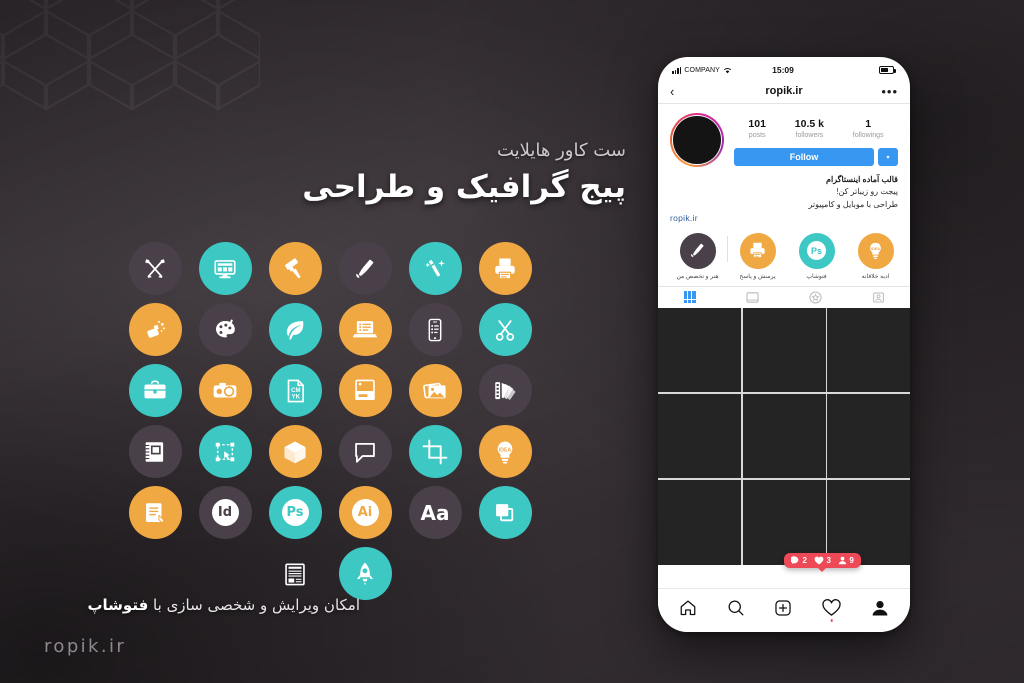 This screenshot has height=683, width=1024. I want to click on highlight-item: هنر و تخصص من, so click(697, 255).